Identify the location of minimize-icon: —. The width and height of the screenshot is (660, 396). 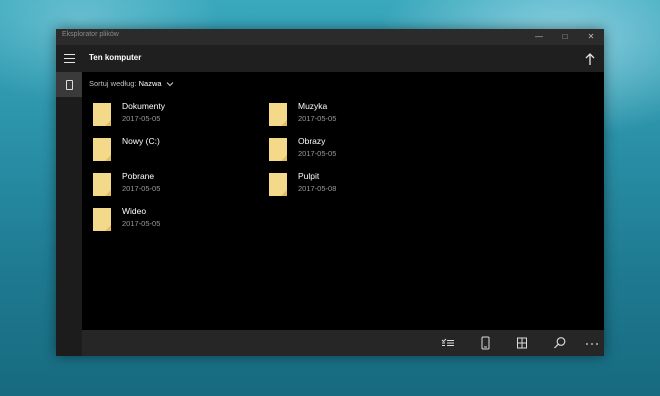
(539, 36).